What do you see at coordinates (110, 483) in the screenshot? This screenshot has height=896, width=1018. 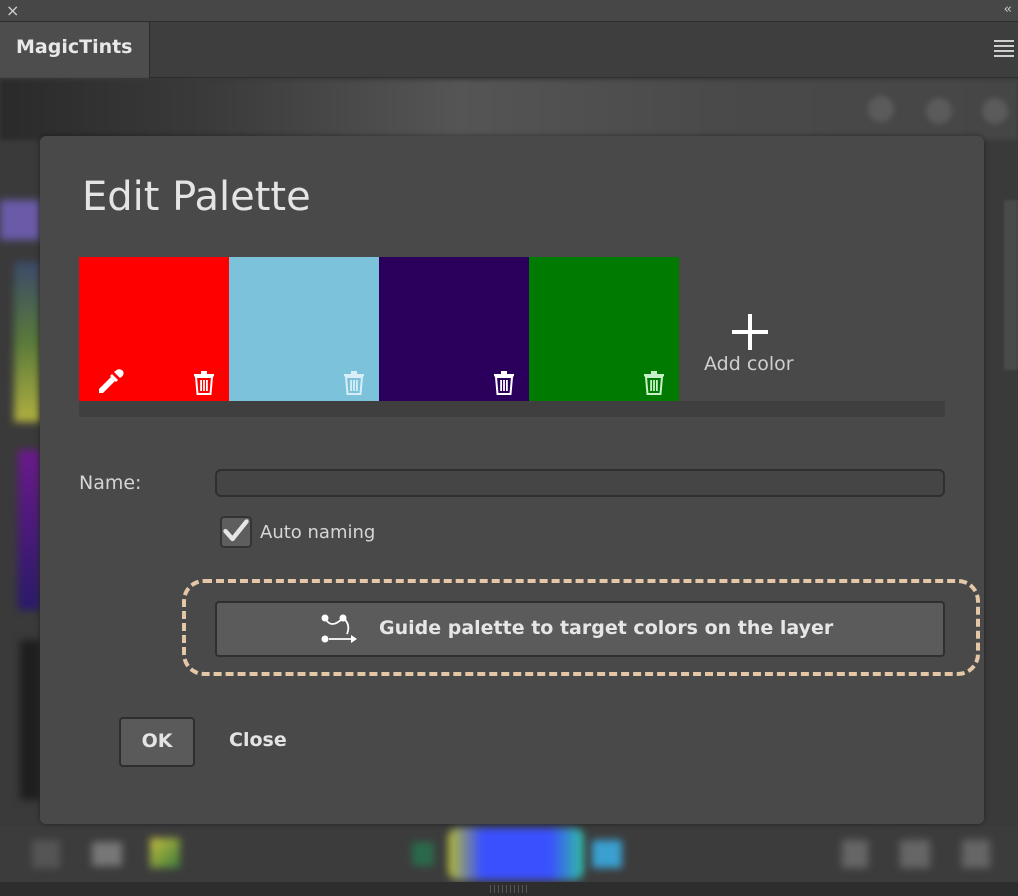 I see `name-label: Name:` at bounding box center [110, 483].